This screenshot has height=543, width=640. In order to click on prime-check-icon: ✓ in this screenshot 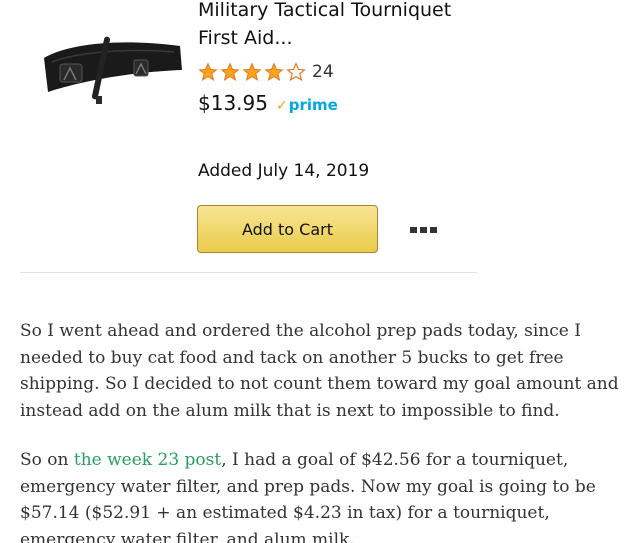, I will do `click(281, 106)`.